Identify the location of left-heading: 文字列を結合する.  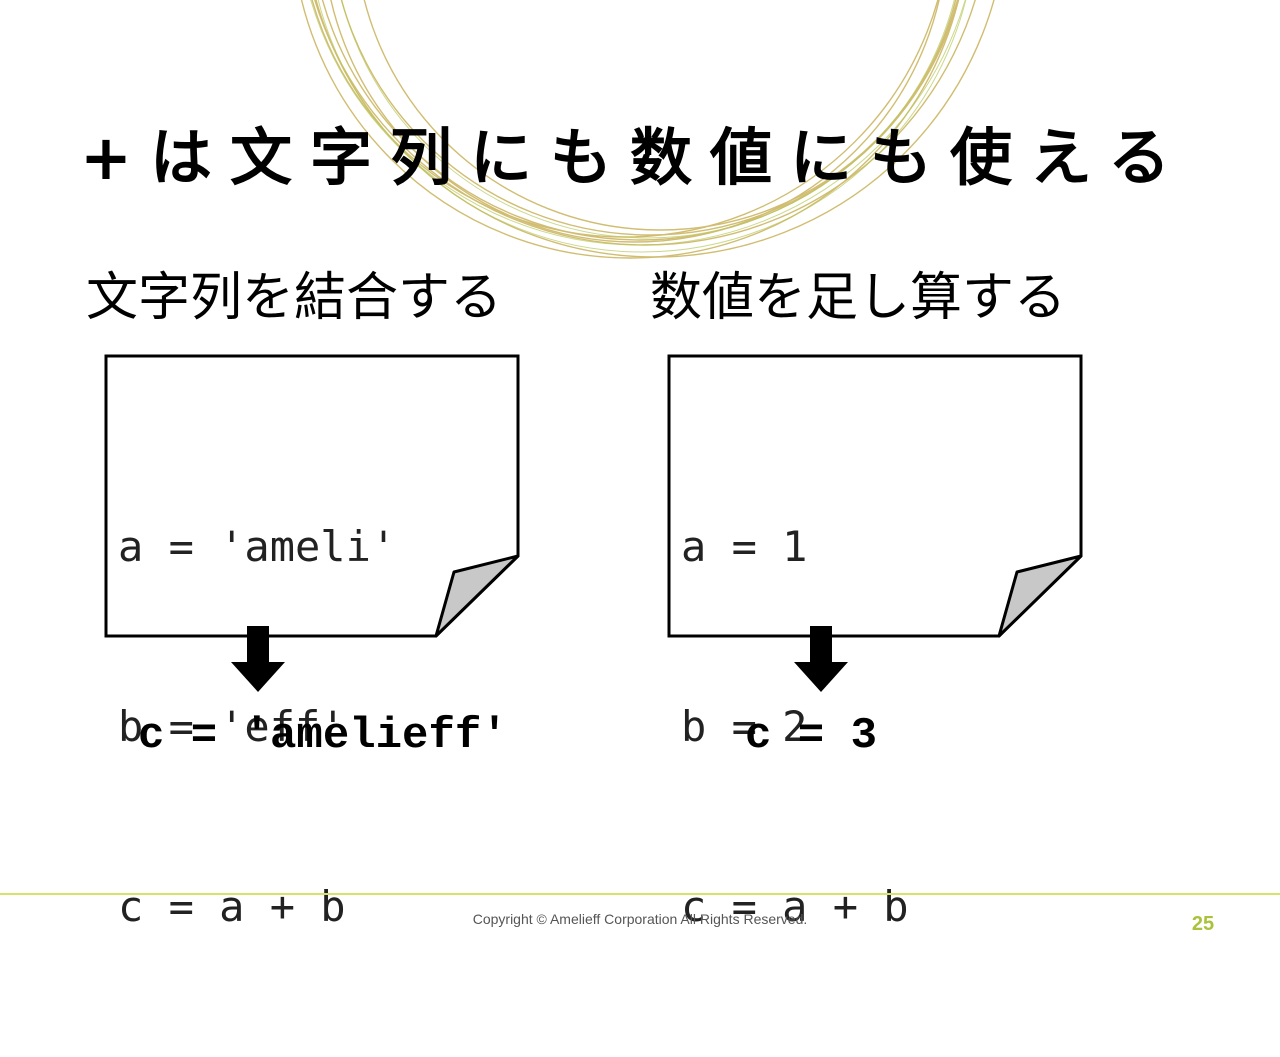
(294, 298).